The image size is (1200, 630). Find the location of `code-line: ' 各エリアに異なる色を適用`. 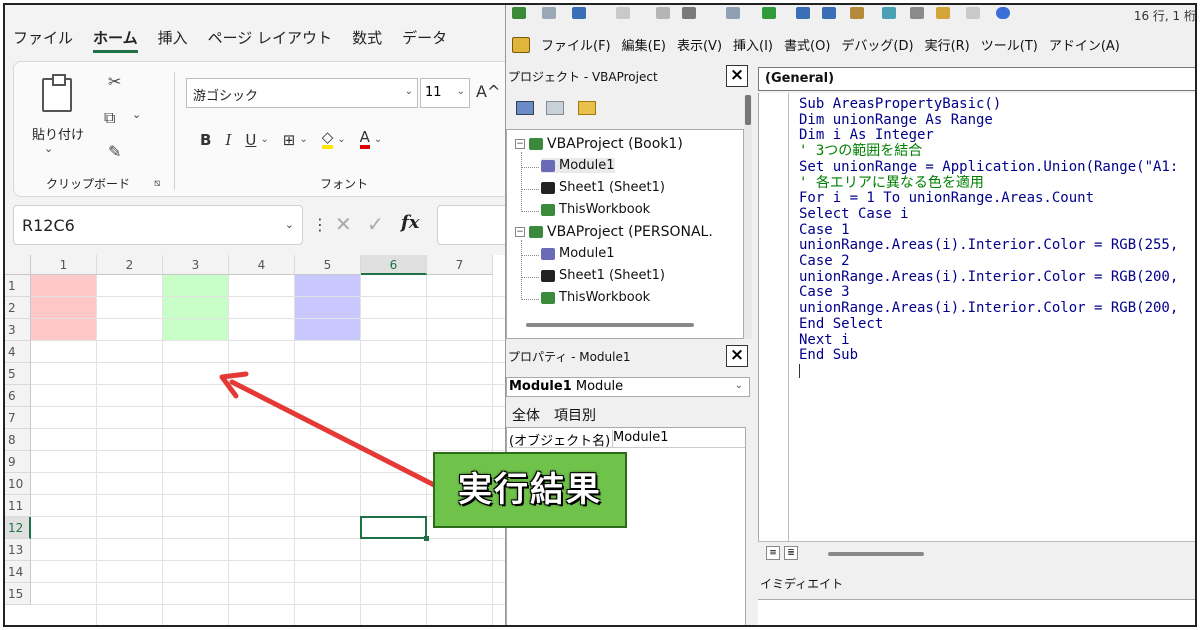

code-line: ' 各エリアに異なる色を適用 is located at coordinates (988, 183).